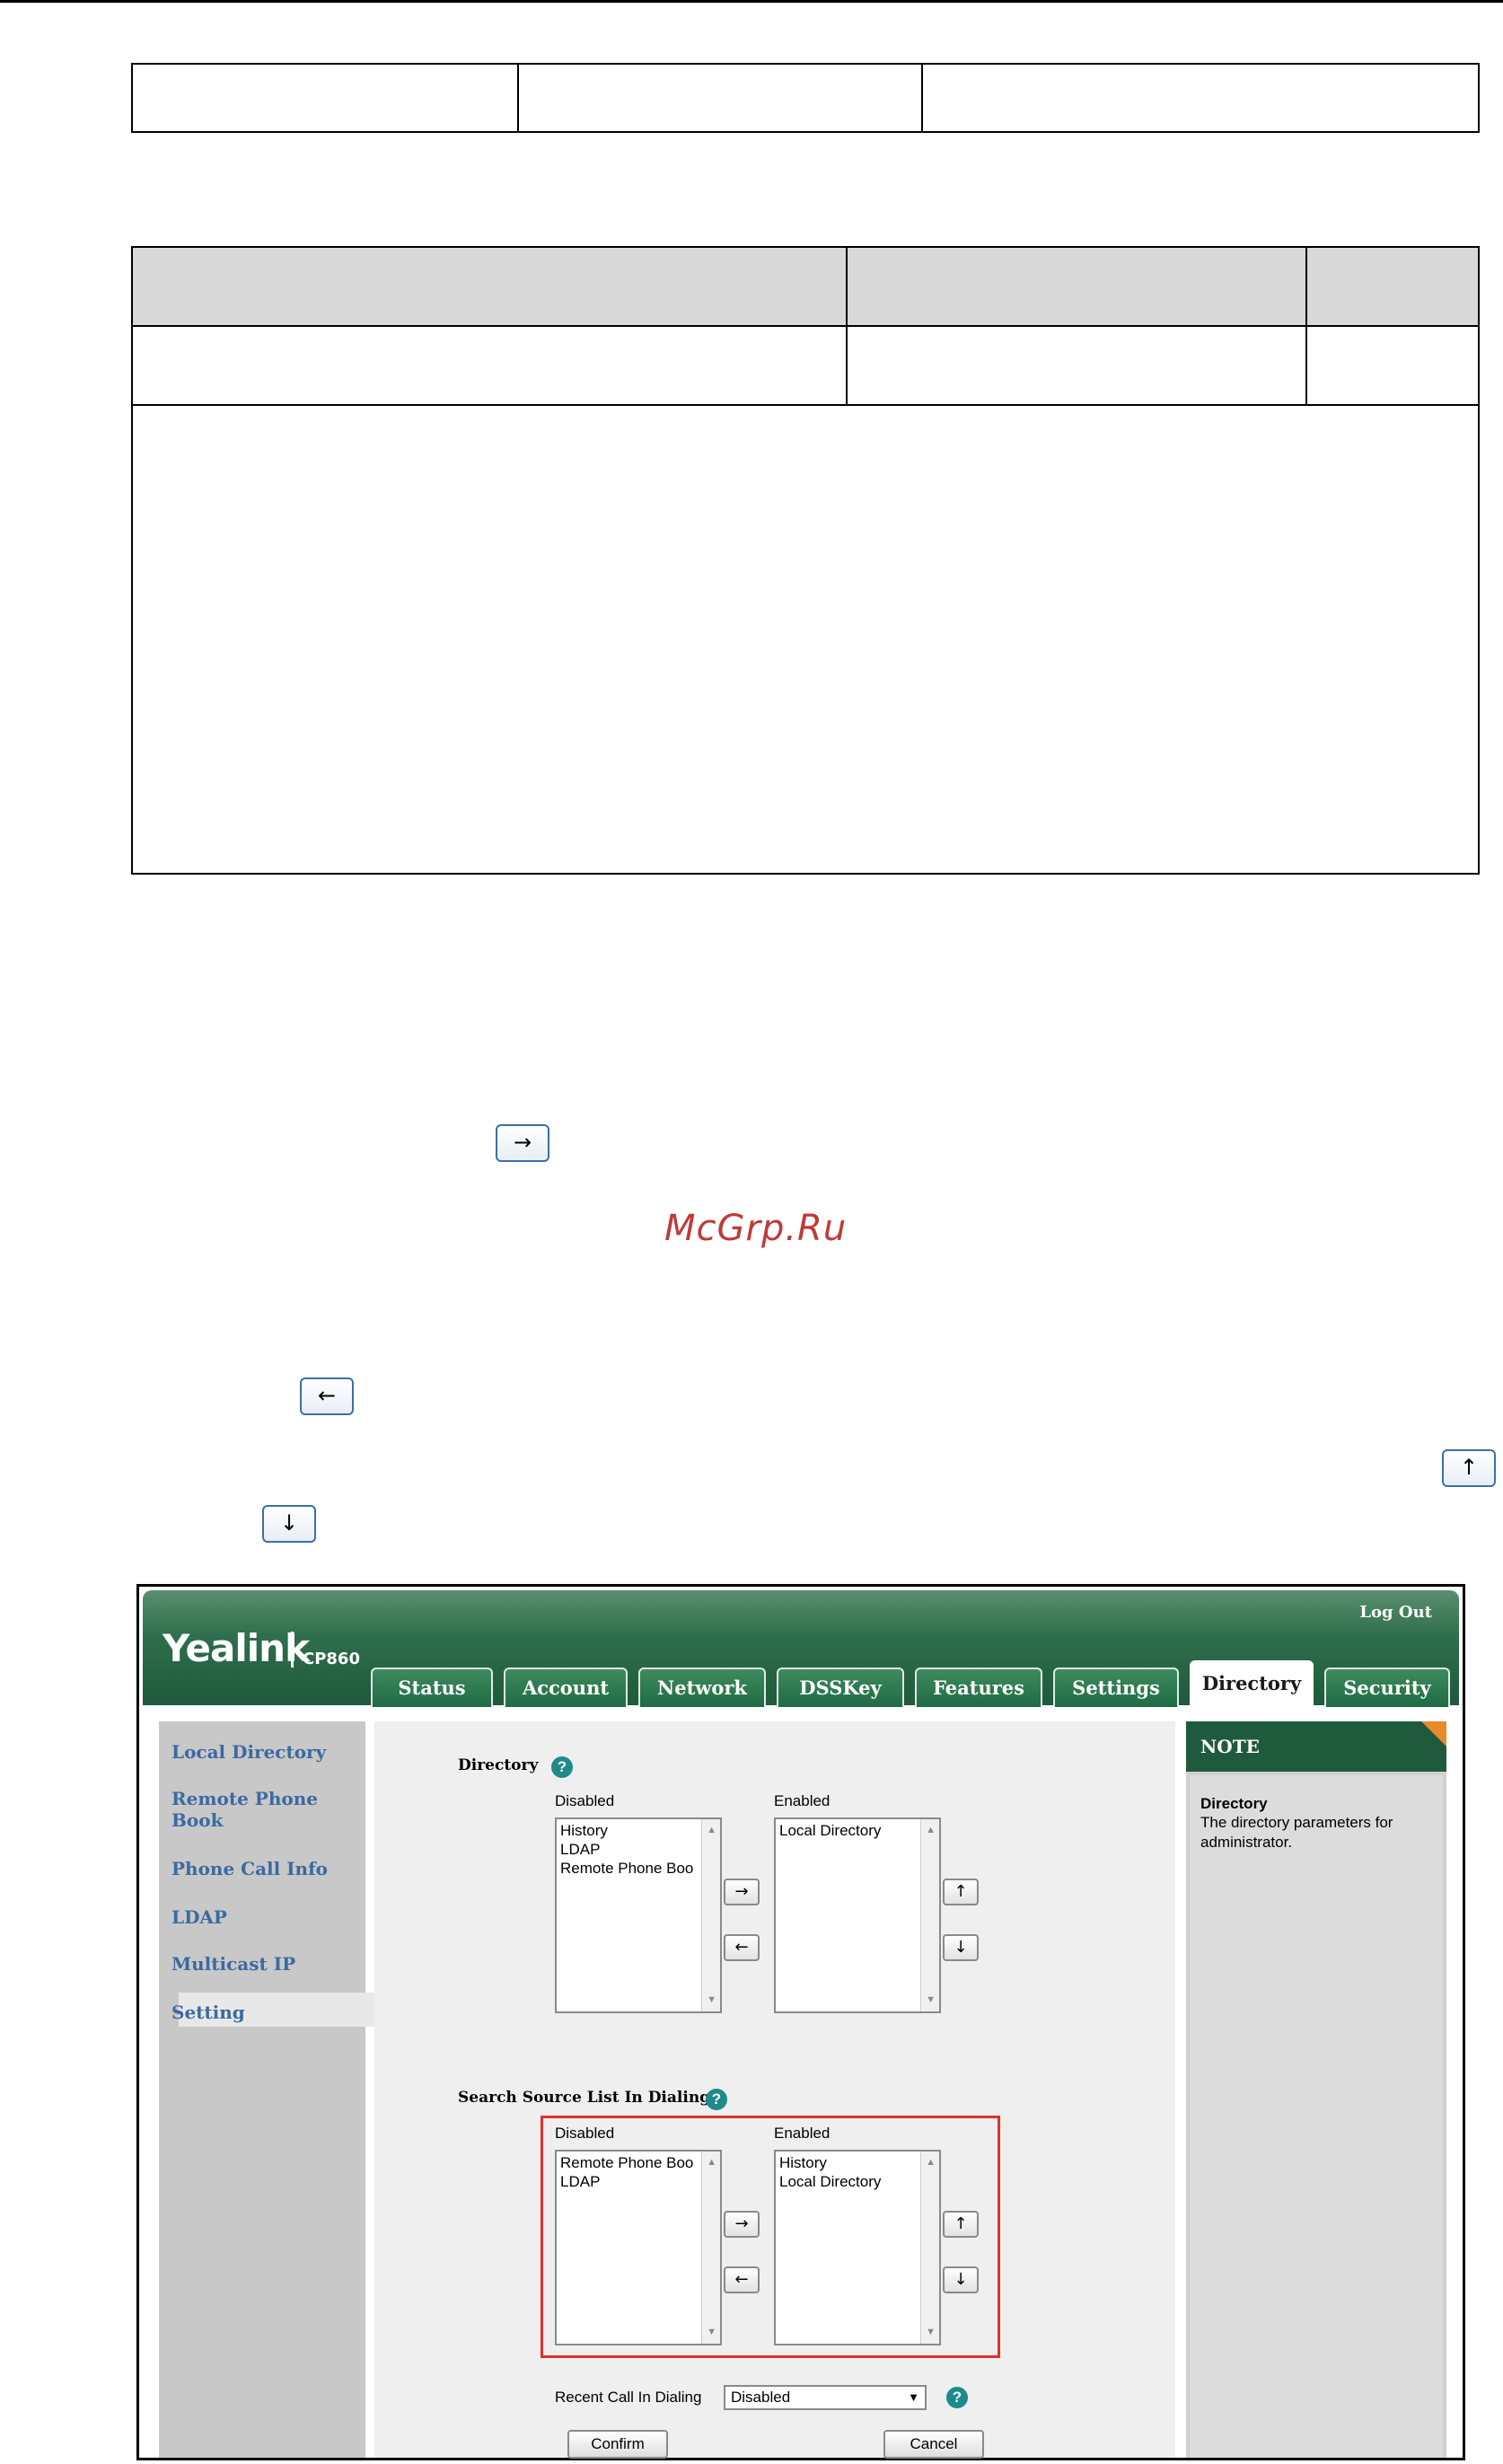 Image resolution: width=1503 pixels, height=2464 pixels. Describe the element at coordinates (802, 2133) in the screenshot. I see `search-enabled-label: Enabled` at that location.